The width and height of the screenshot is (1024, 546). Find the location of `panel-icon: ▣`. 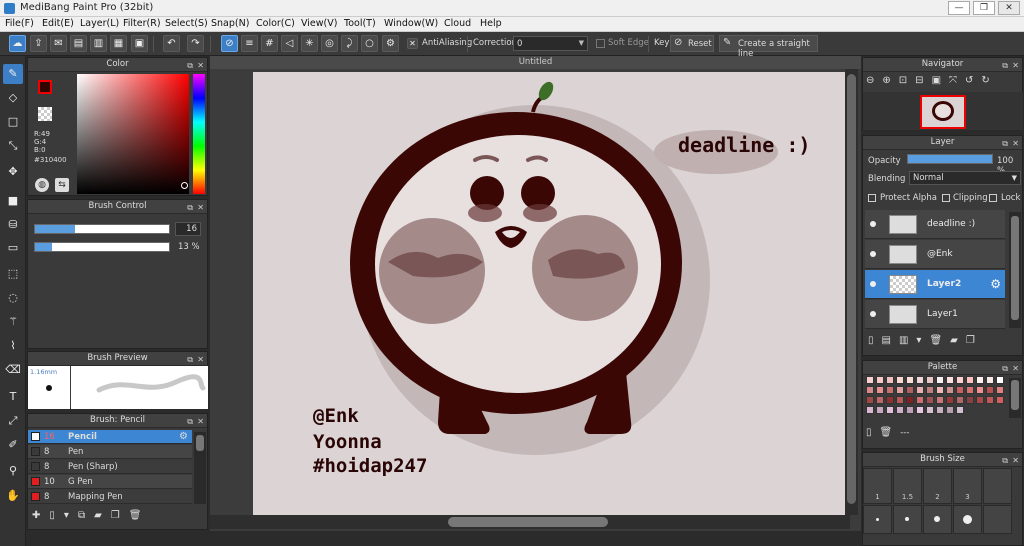

panel-icon: ▣ is located at coordinates (139, 43).